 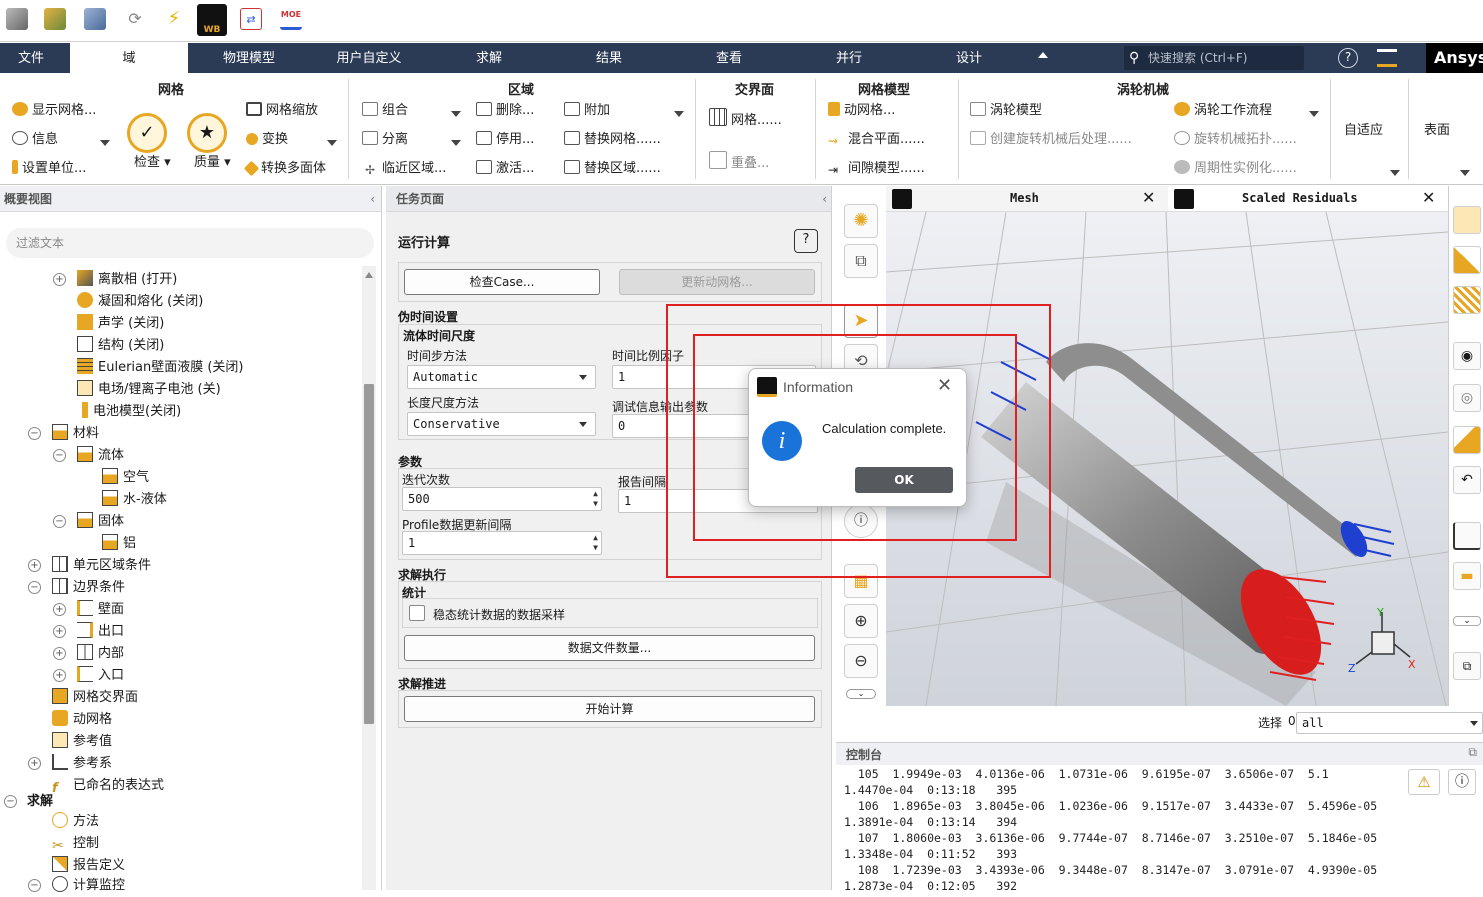 What do you see at coordinates (729, 58) in the screenshot?
I see `tab-view: 查看` at bounding box center [729, 58].